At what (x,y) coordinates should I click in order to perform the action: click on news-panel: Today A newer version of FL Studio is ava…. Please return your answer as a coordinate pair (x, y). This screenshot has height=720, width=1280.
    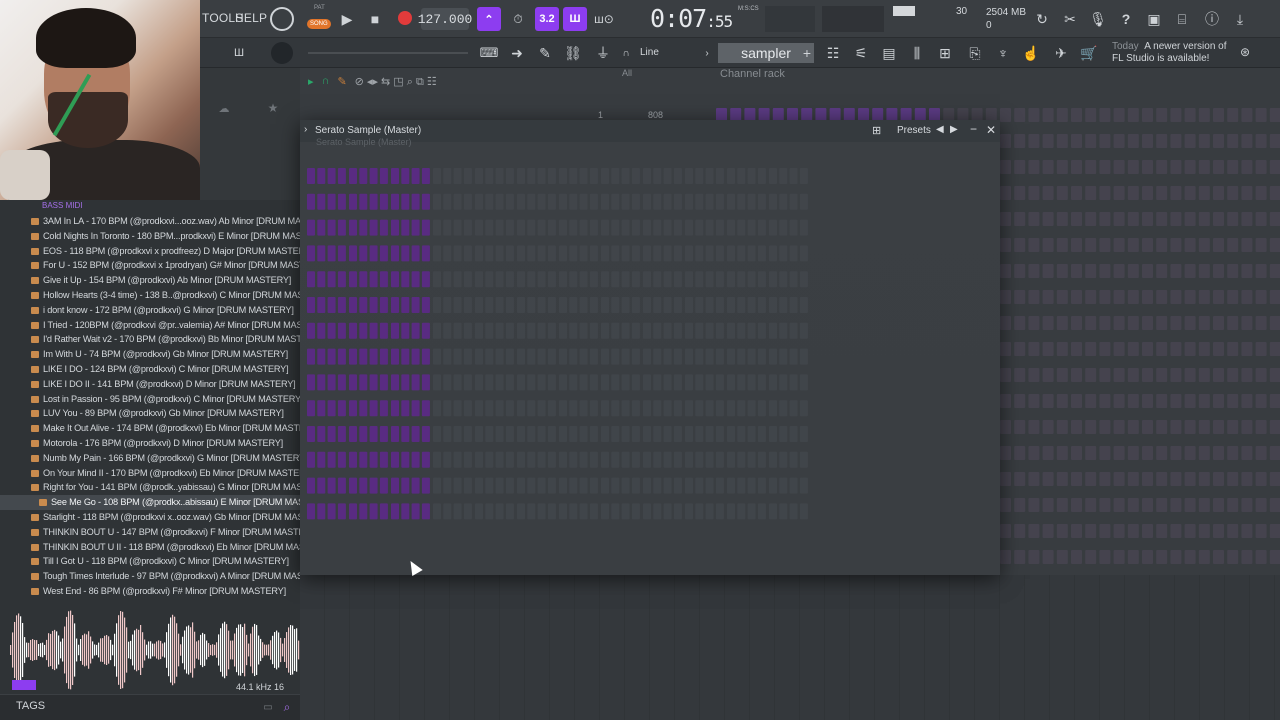
    Looking at the image, I should click on (1169, 53).